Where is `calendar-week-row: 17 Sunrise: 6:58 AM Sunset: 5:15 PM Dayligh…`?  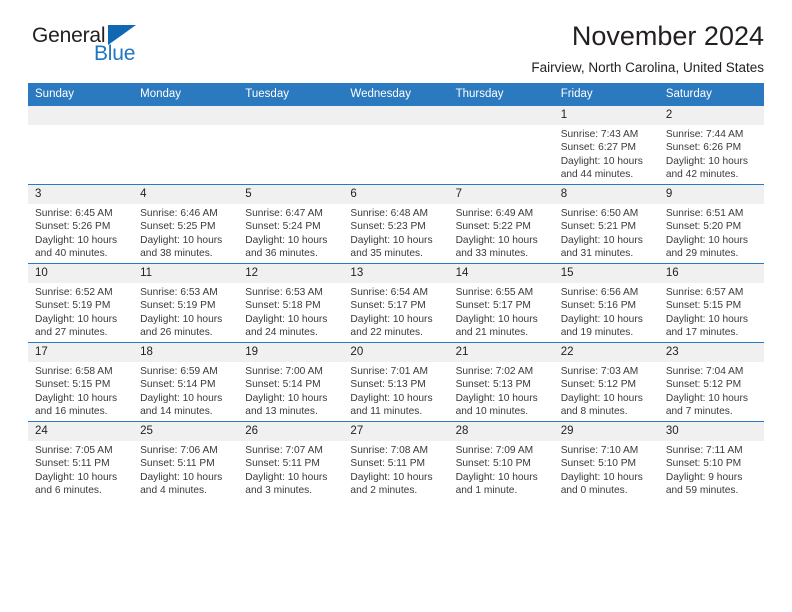
calendar-week-row: 17 Sunrise: 6:58 AM Sunset: 5:15 PM Dayligh… is located at coordinates (396, 382).